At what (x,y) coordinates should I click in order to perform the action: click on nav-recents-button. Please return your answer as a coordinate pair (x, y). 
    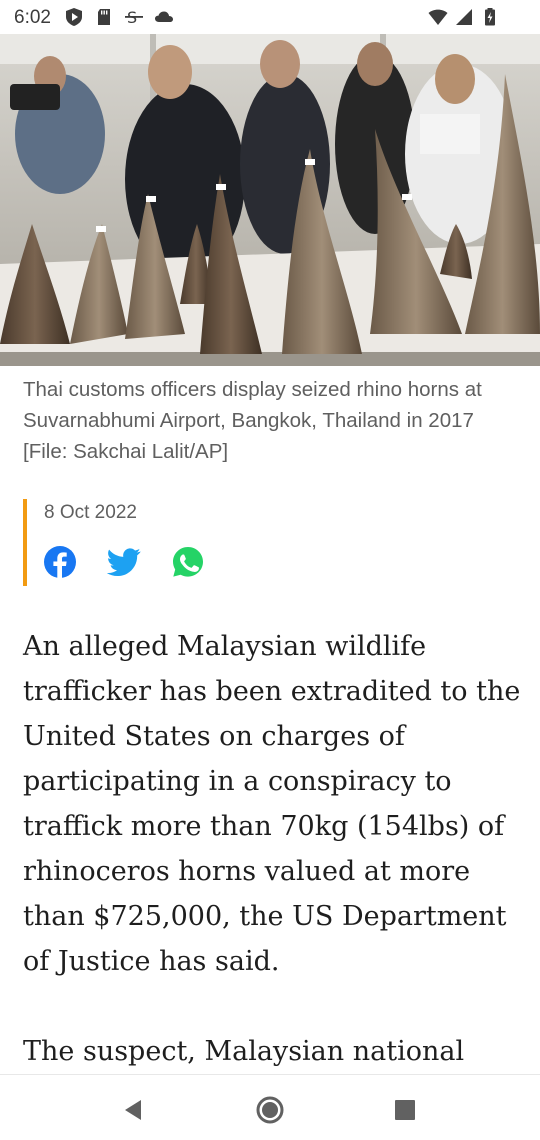
    Looking at the image, I should click on (405, 1110).